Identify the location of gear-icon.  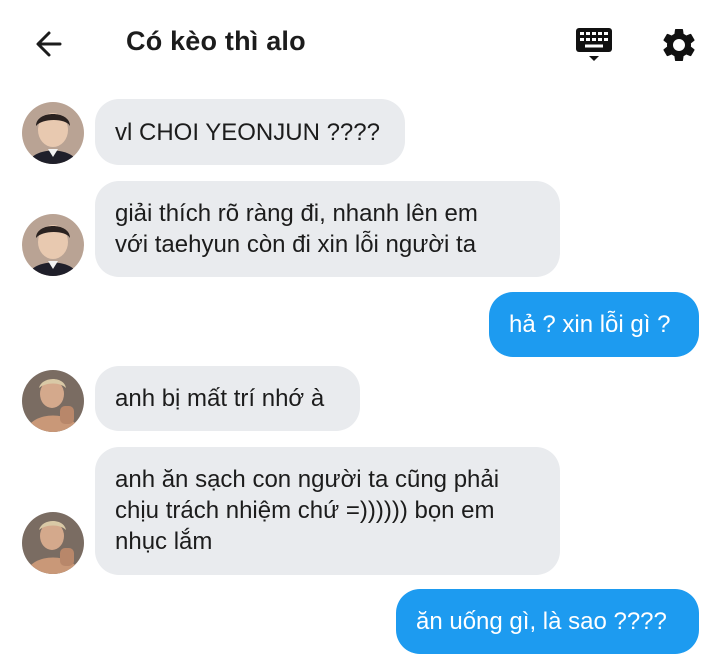
(679, 44).